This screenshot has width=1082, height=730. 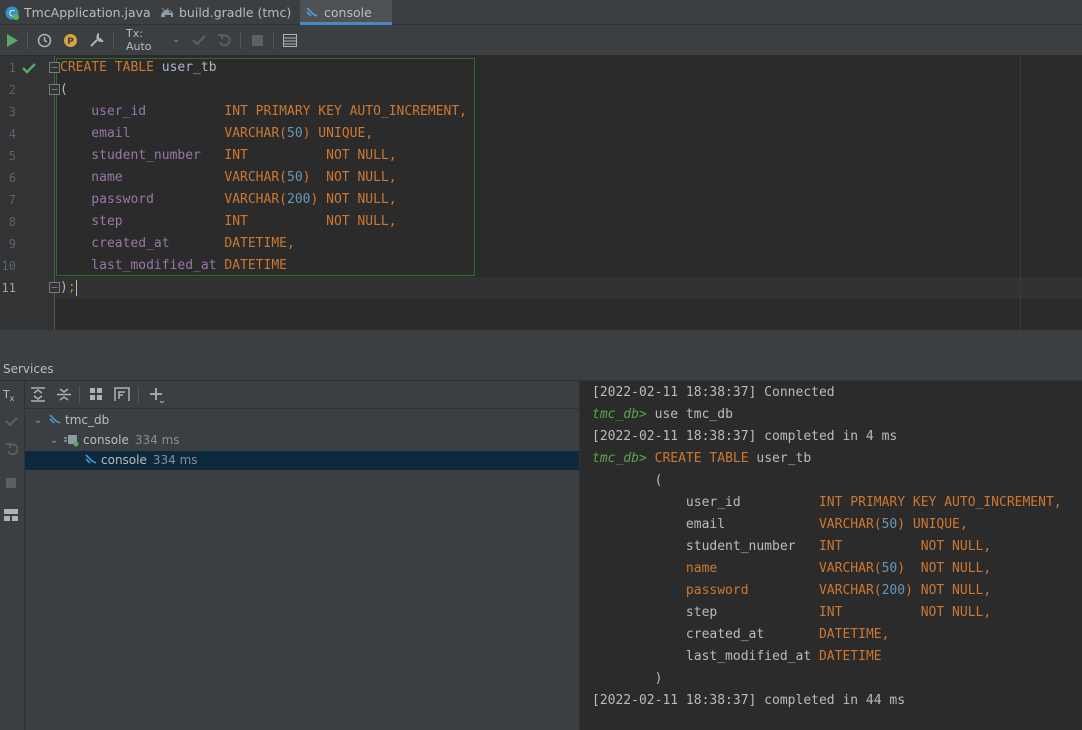 I want to click on line-number: 7, so click(x=12, y=200).